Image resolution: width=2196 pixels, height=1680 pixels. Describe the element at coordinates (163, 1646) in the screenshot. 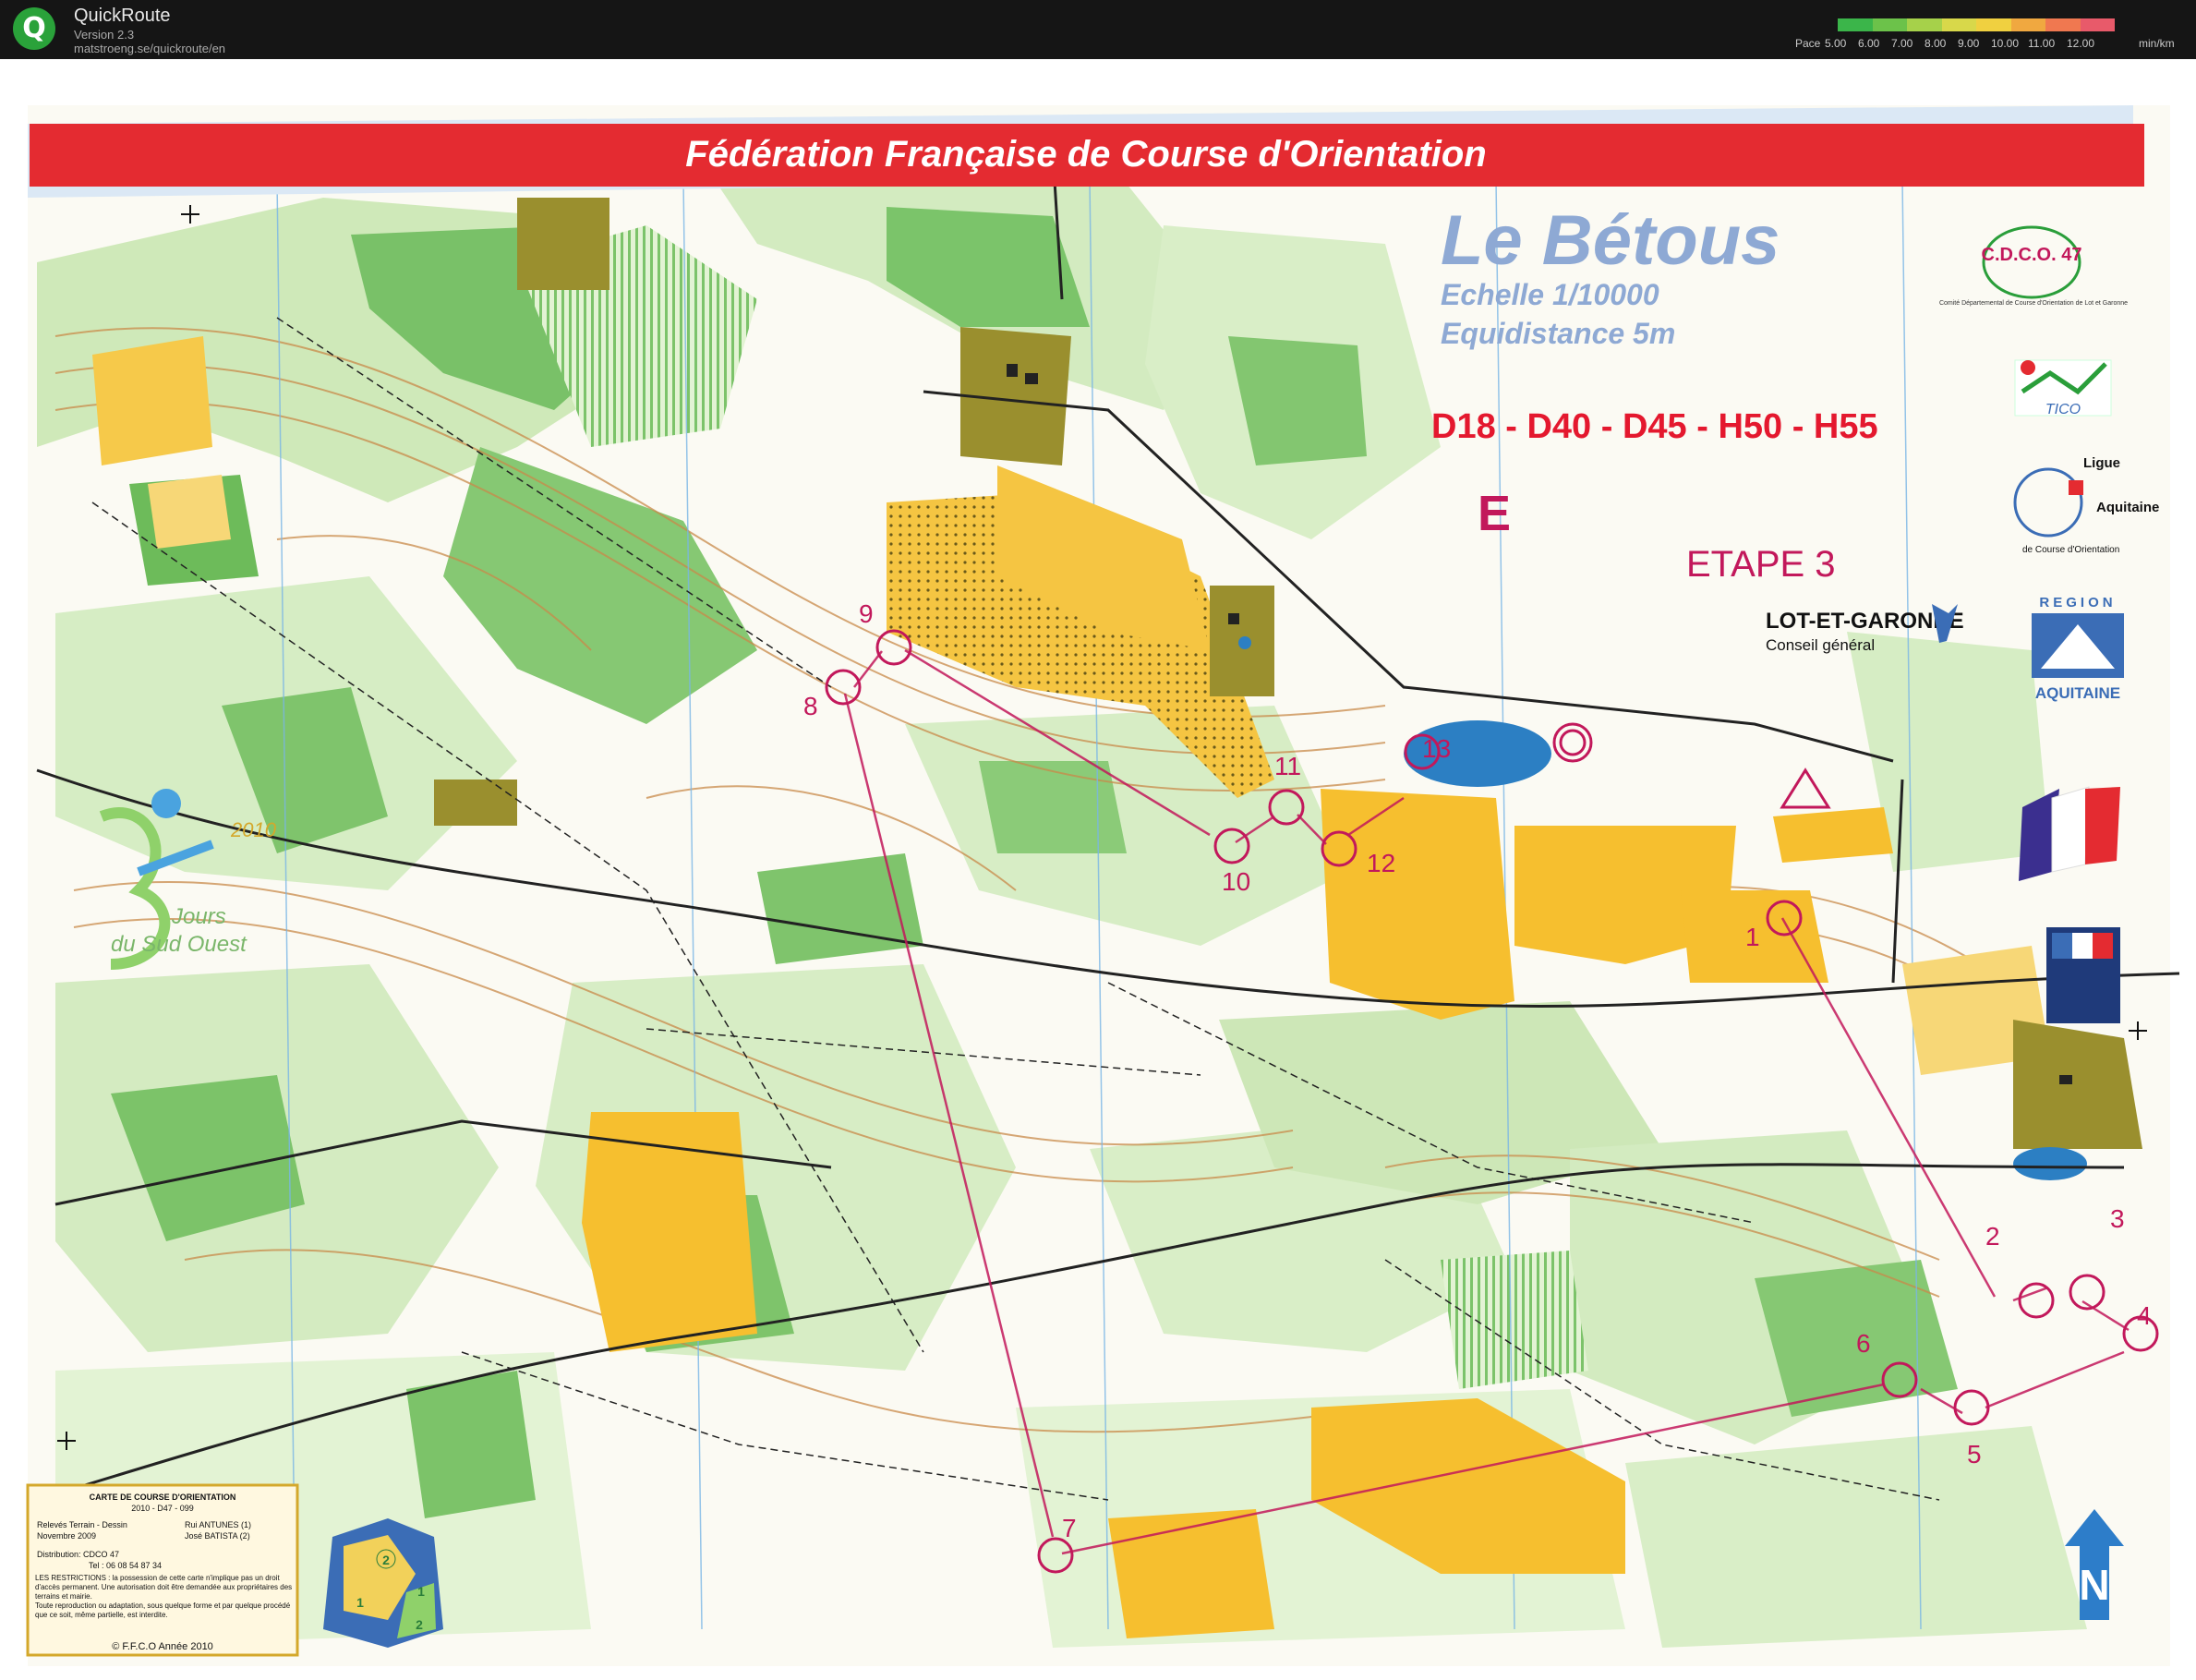

I see `info-copyright: © F.F.C.O Année 2010` at that location.